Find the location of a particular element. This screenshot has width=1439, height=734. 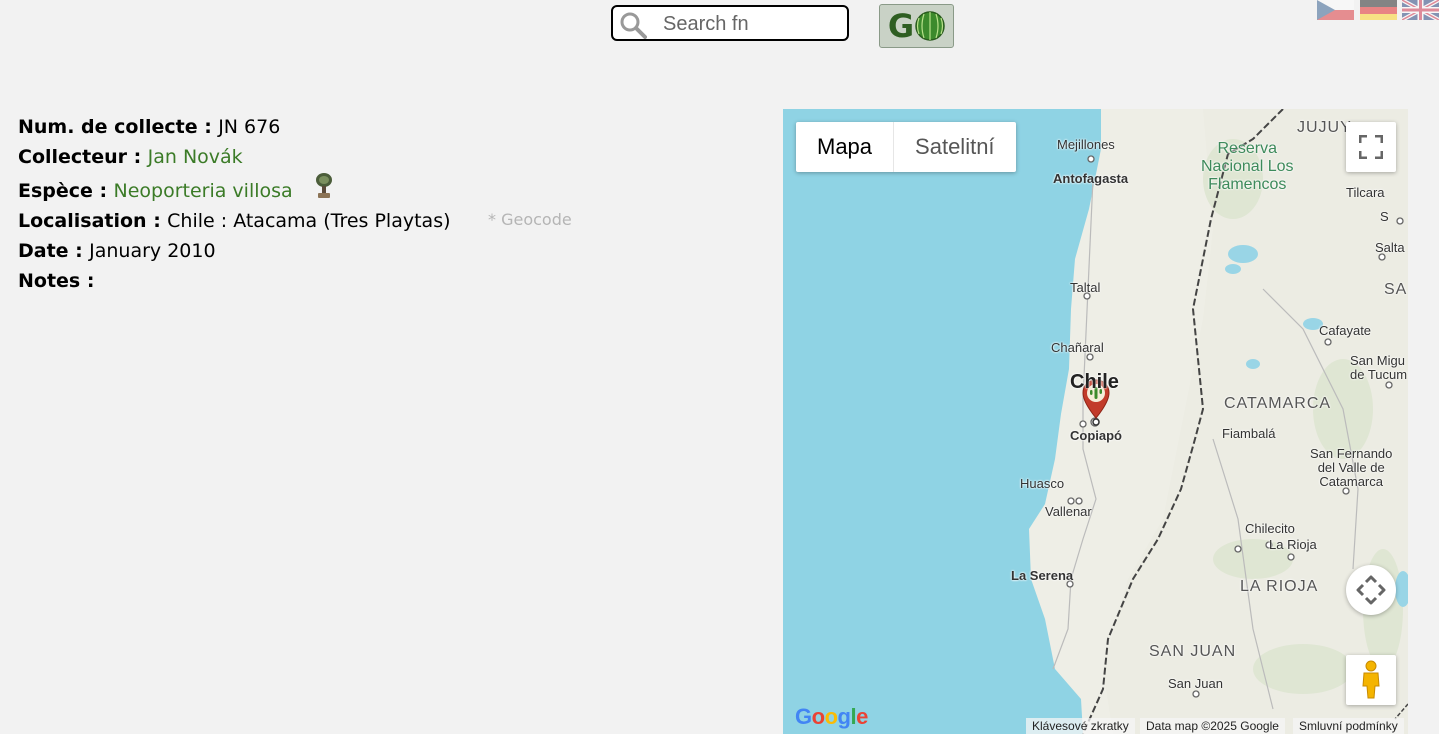

label-mejillones: Mejillones is located at coordinates (1086, 144).